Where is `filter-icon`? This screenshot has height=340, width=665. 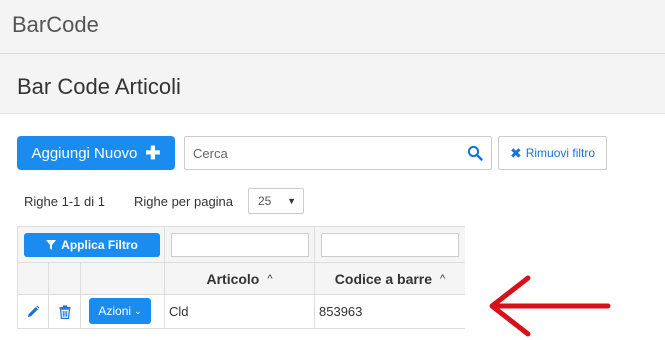 filter-icon is located at coordinates (51, 245).